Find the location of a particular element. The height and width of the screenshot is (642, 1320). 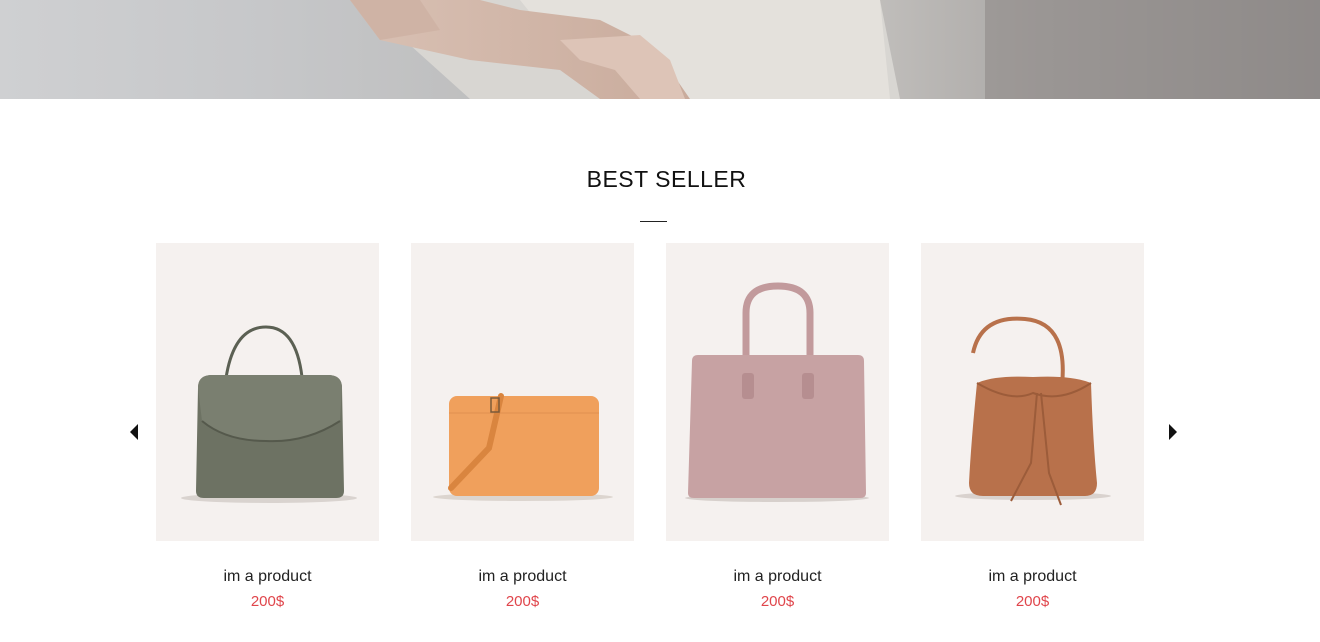

carousel-prev-button is located at coordinates (135, 432).